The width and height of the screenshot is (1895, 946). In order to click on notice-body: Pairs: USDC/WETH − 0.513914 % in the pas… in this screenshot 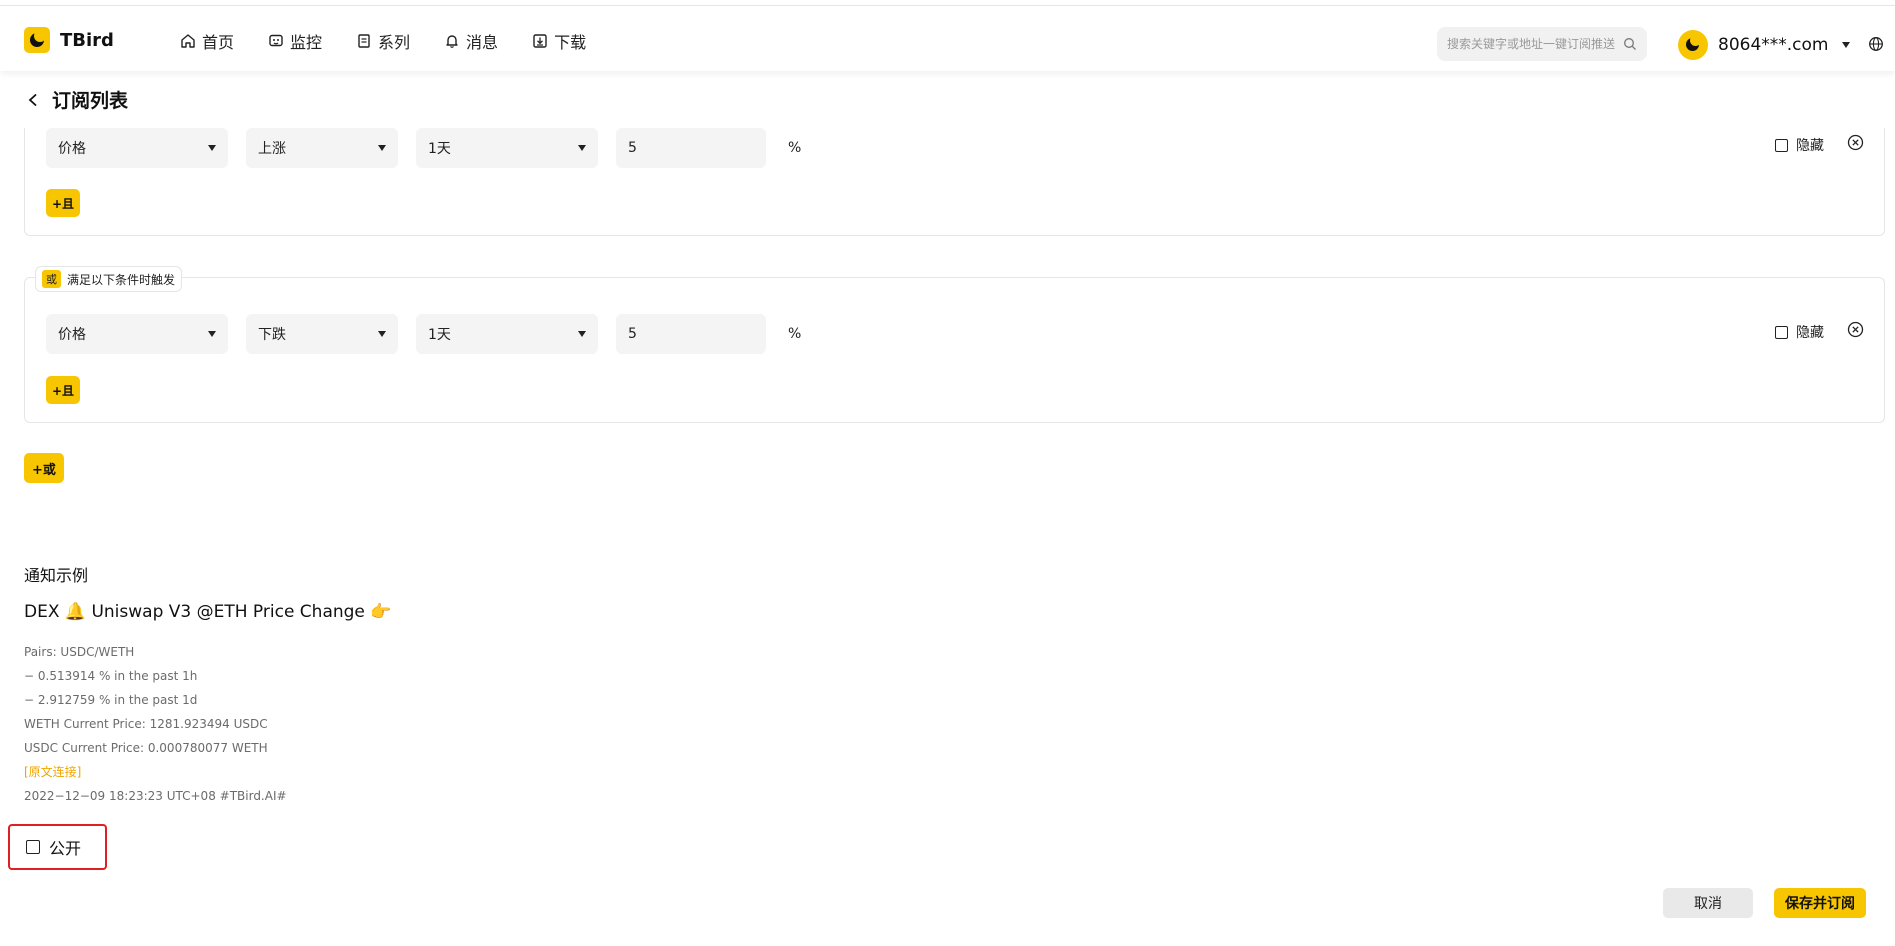, I will do `click(155, 724)`.